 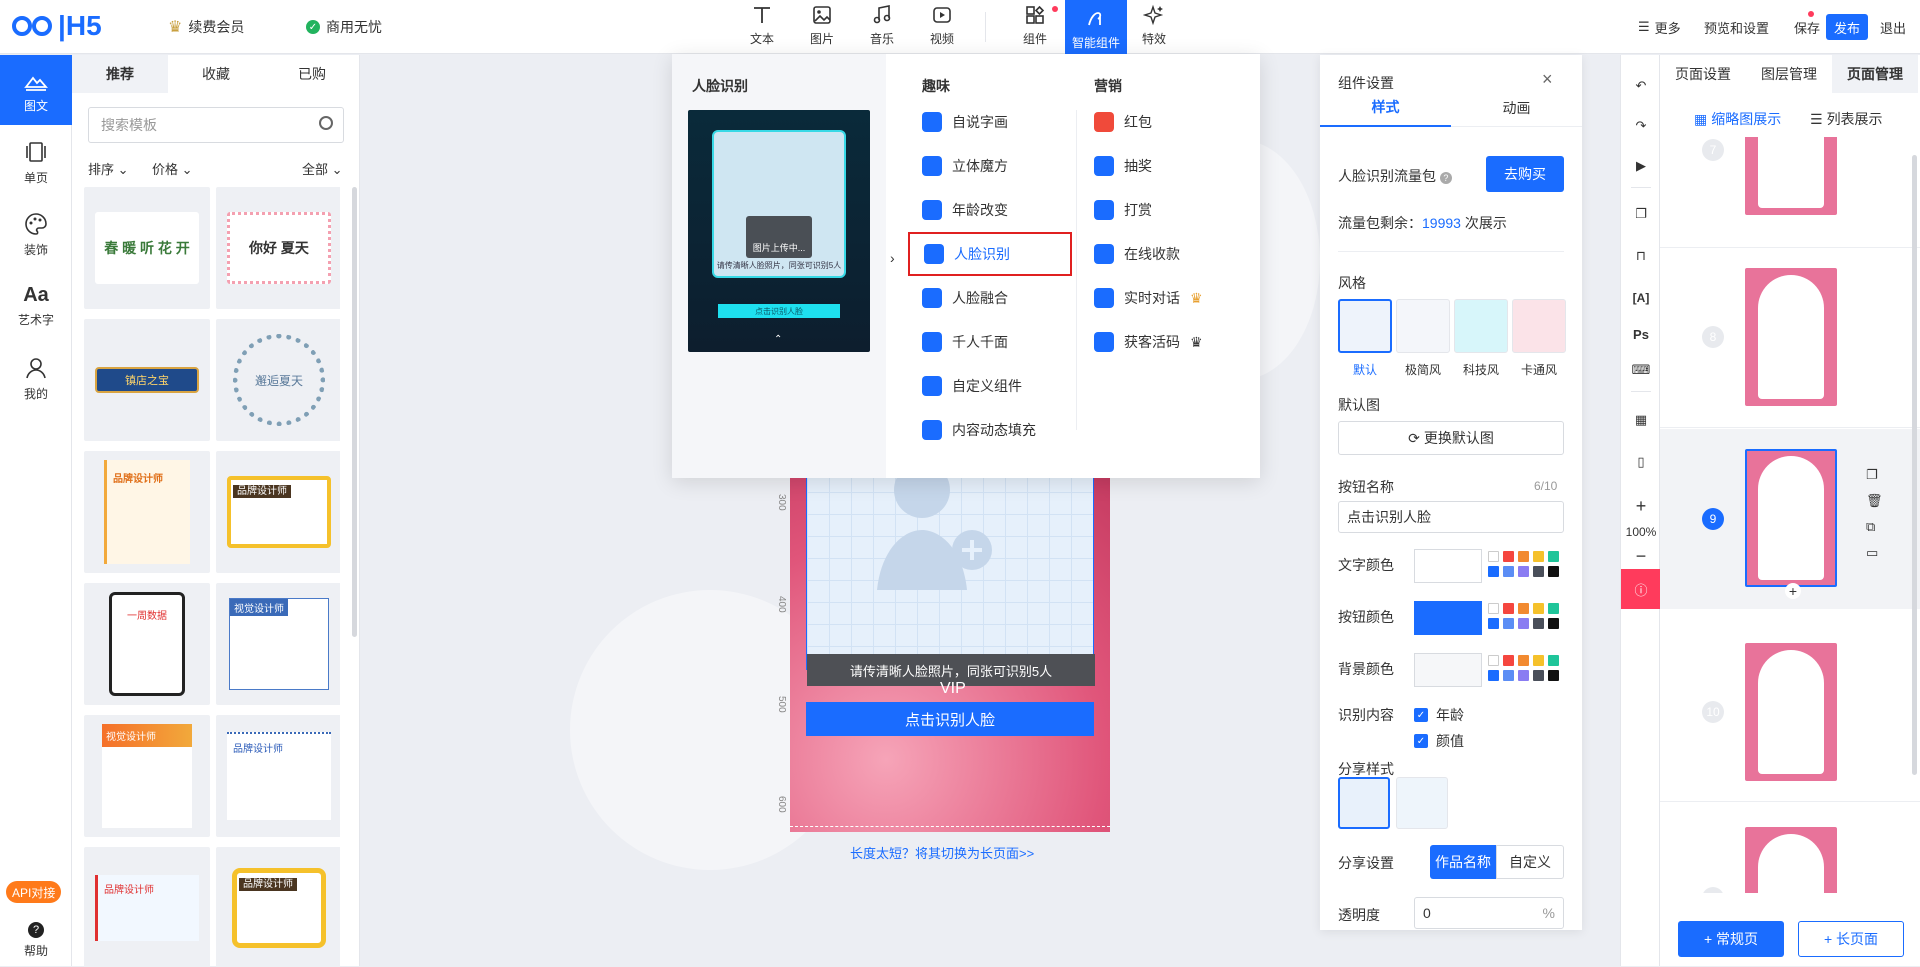 What do you see at coordinates (1169, 254) in the screenshot?
I see `dd-item-payment: 在线收款` at bounding box center [1169, 254].